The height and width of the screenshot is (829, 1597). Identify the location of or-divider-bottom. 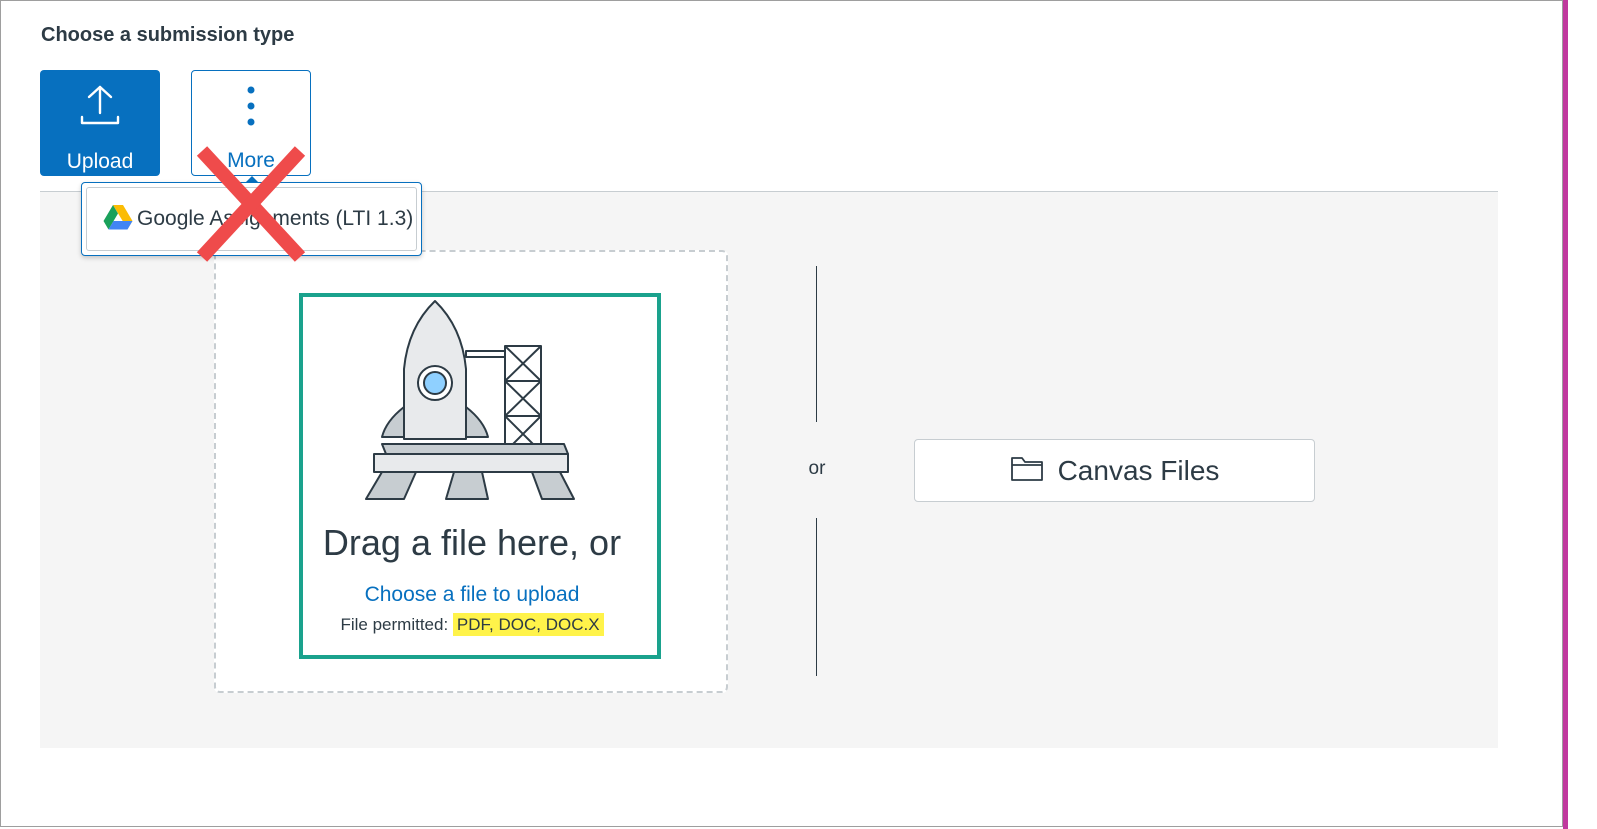
(816, 597).